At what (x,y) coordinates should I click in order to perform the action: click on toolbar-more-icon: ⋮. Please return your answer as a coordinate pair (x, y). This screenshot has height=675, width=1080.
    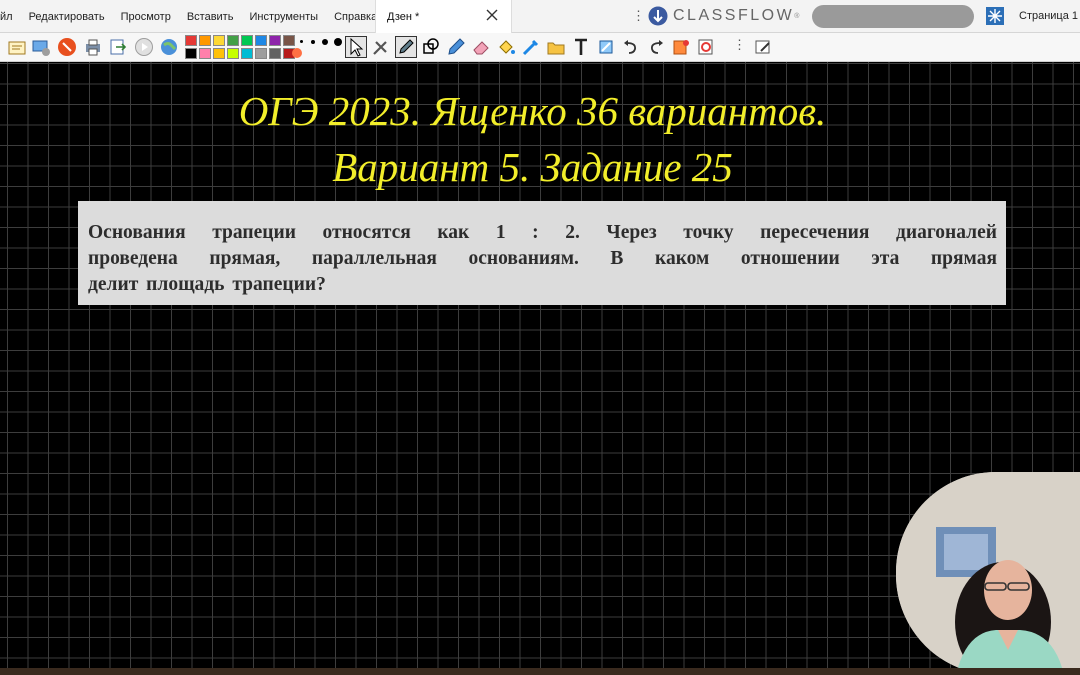
    Looking at the image, I should click on (739, 45).